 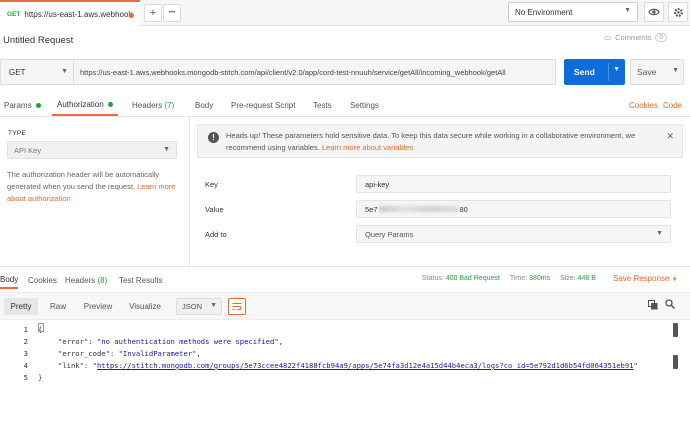 What do you see at coordinates (25, 341) in the screenshot?
I see `line-number: 2` at bounding box center [25, 341].